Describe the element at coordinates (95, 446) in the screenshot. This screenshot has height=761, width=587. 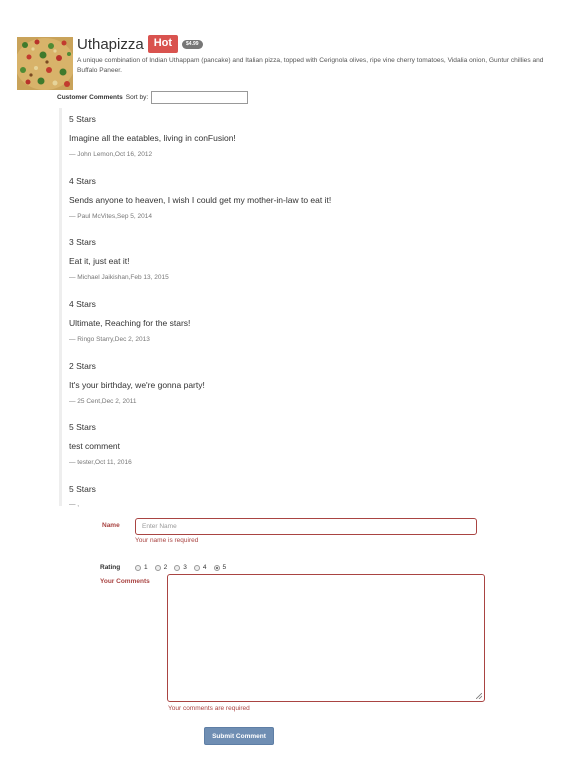
I see `comment-text: test comment` at that location.